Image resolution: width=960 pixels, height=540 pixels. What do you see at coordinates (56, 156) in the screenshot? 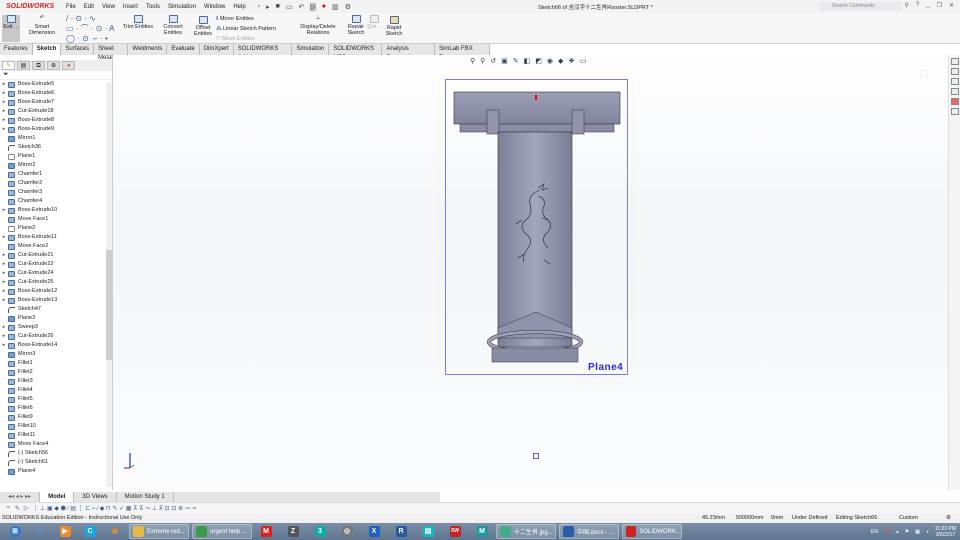
I see `tree-item: Plane1` at bounding box center [56, 156].